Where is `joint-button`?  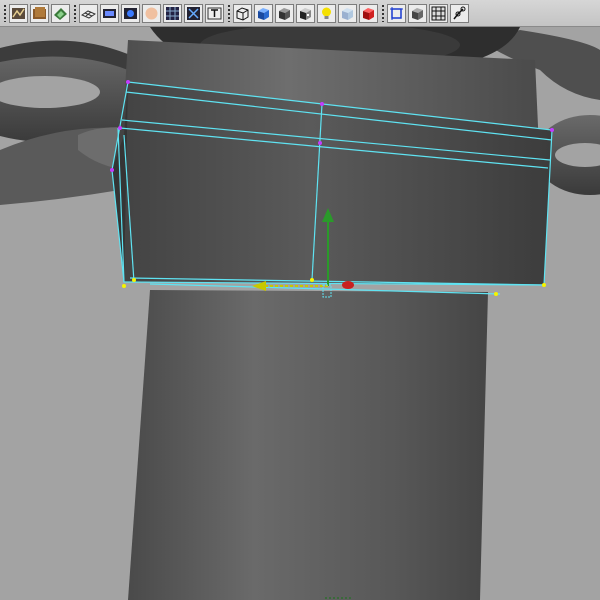 joint-button is located at coordinates (459, 13).